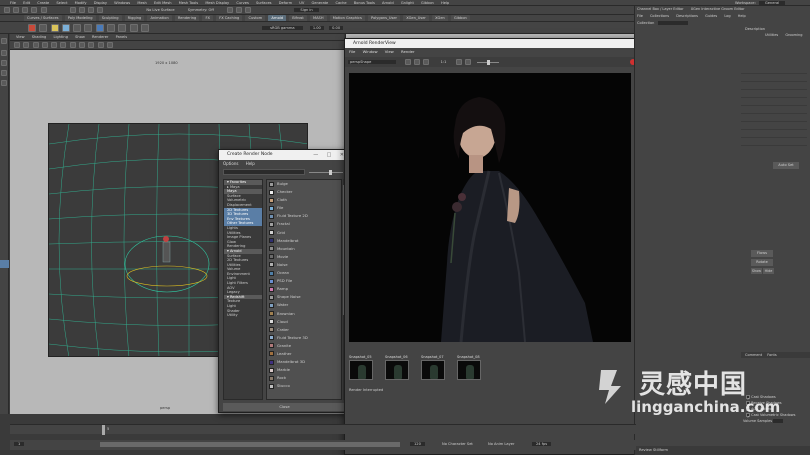 This screenshot has height=455, width=810. Describe the element at coordinates (370, 51) in the screenshot. I see `rv-menu-window: Window` at that location.